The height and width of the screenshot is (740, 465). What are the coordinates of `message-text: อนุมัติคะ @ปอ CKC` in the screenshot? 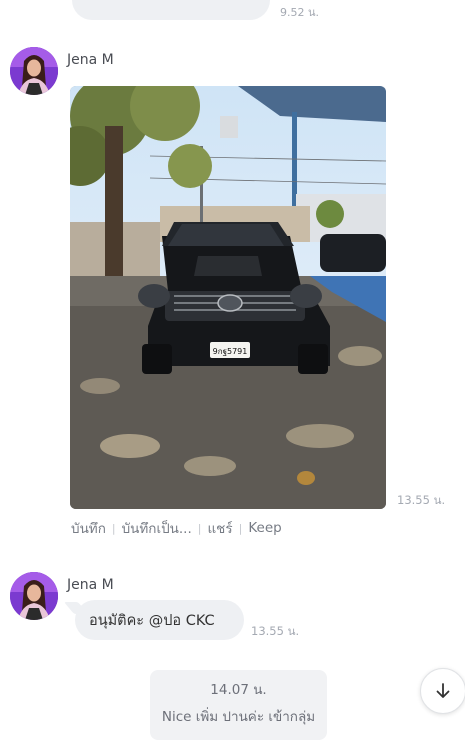 It's located at (152, 620).